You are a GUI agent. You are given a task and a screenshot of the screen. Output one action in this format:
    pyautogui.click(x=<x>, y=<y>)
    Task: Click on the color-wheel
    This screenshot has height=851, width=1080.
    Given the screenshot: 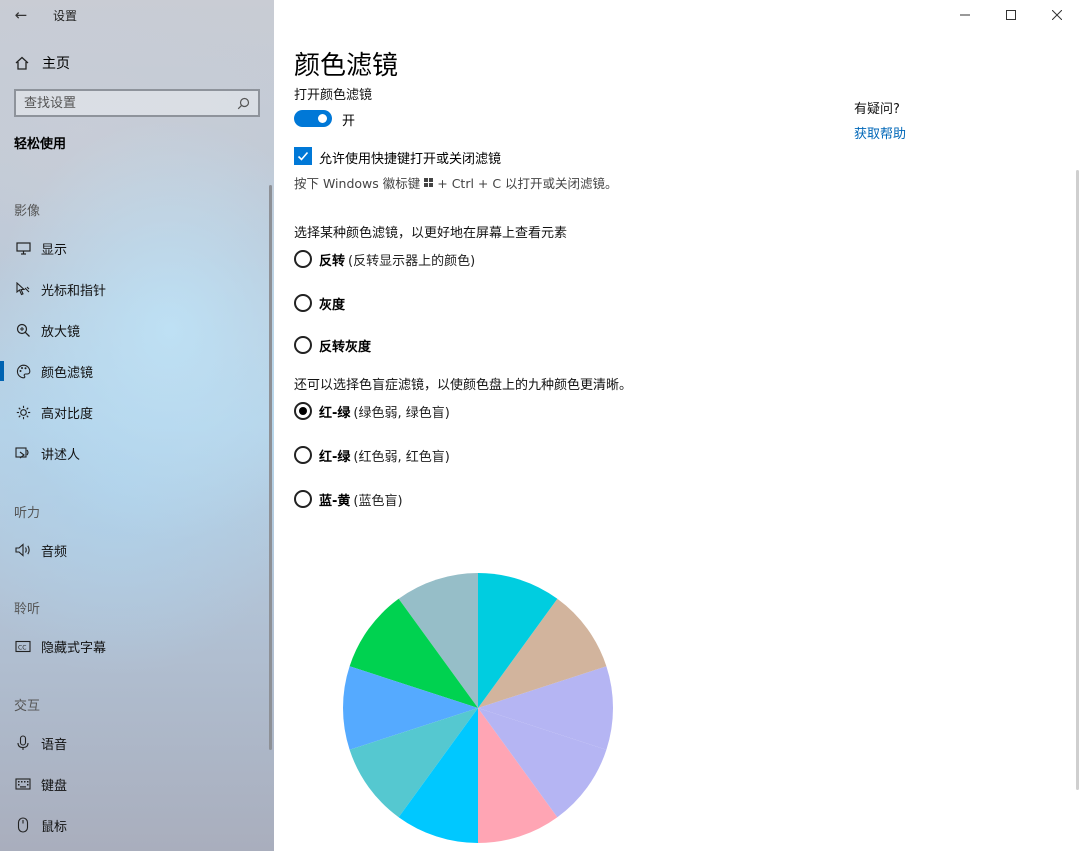 What is the action you would take?
    pyautogui.click(x=478, y=708)
    